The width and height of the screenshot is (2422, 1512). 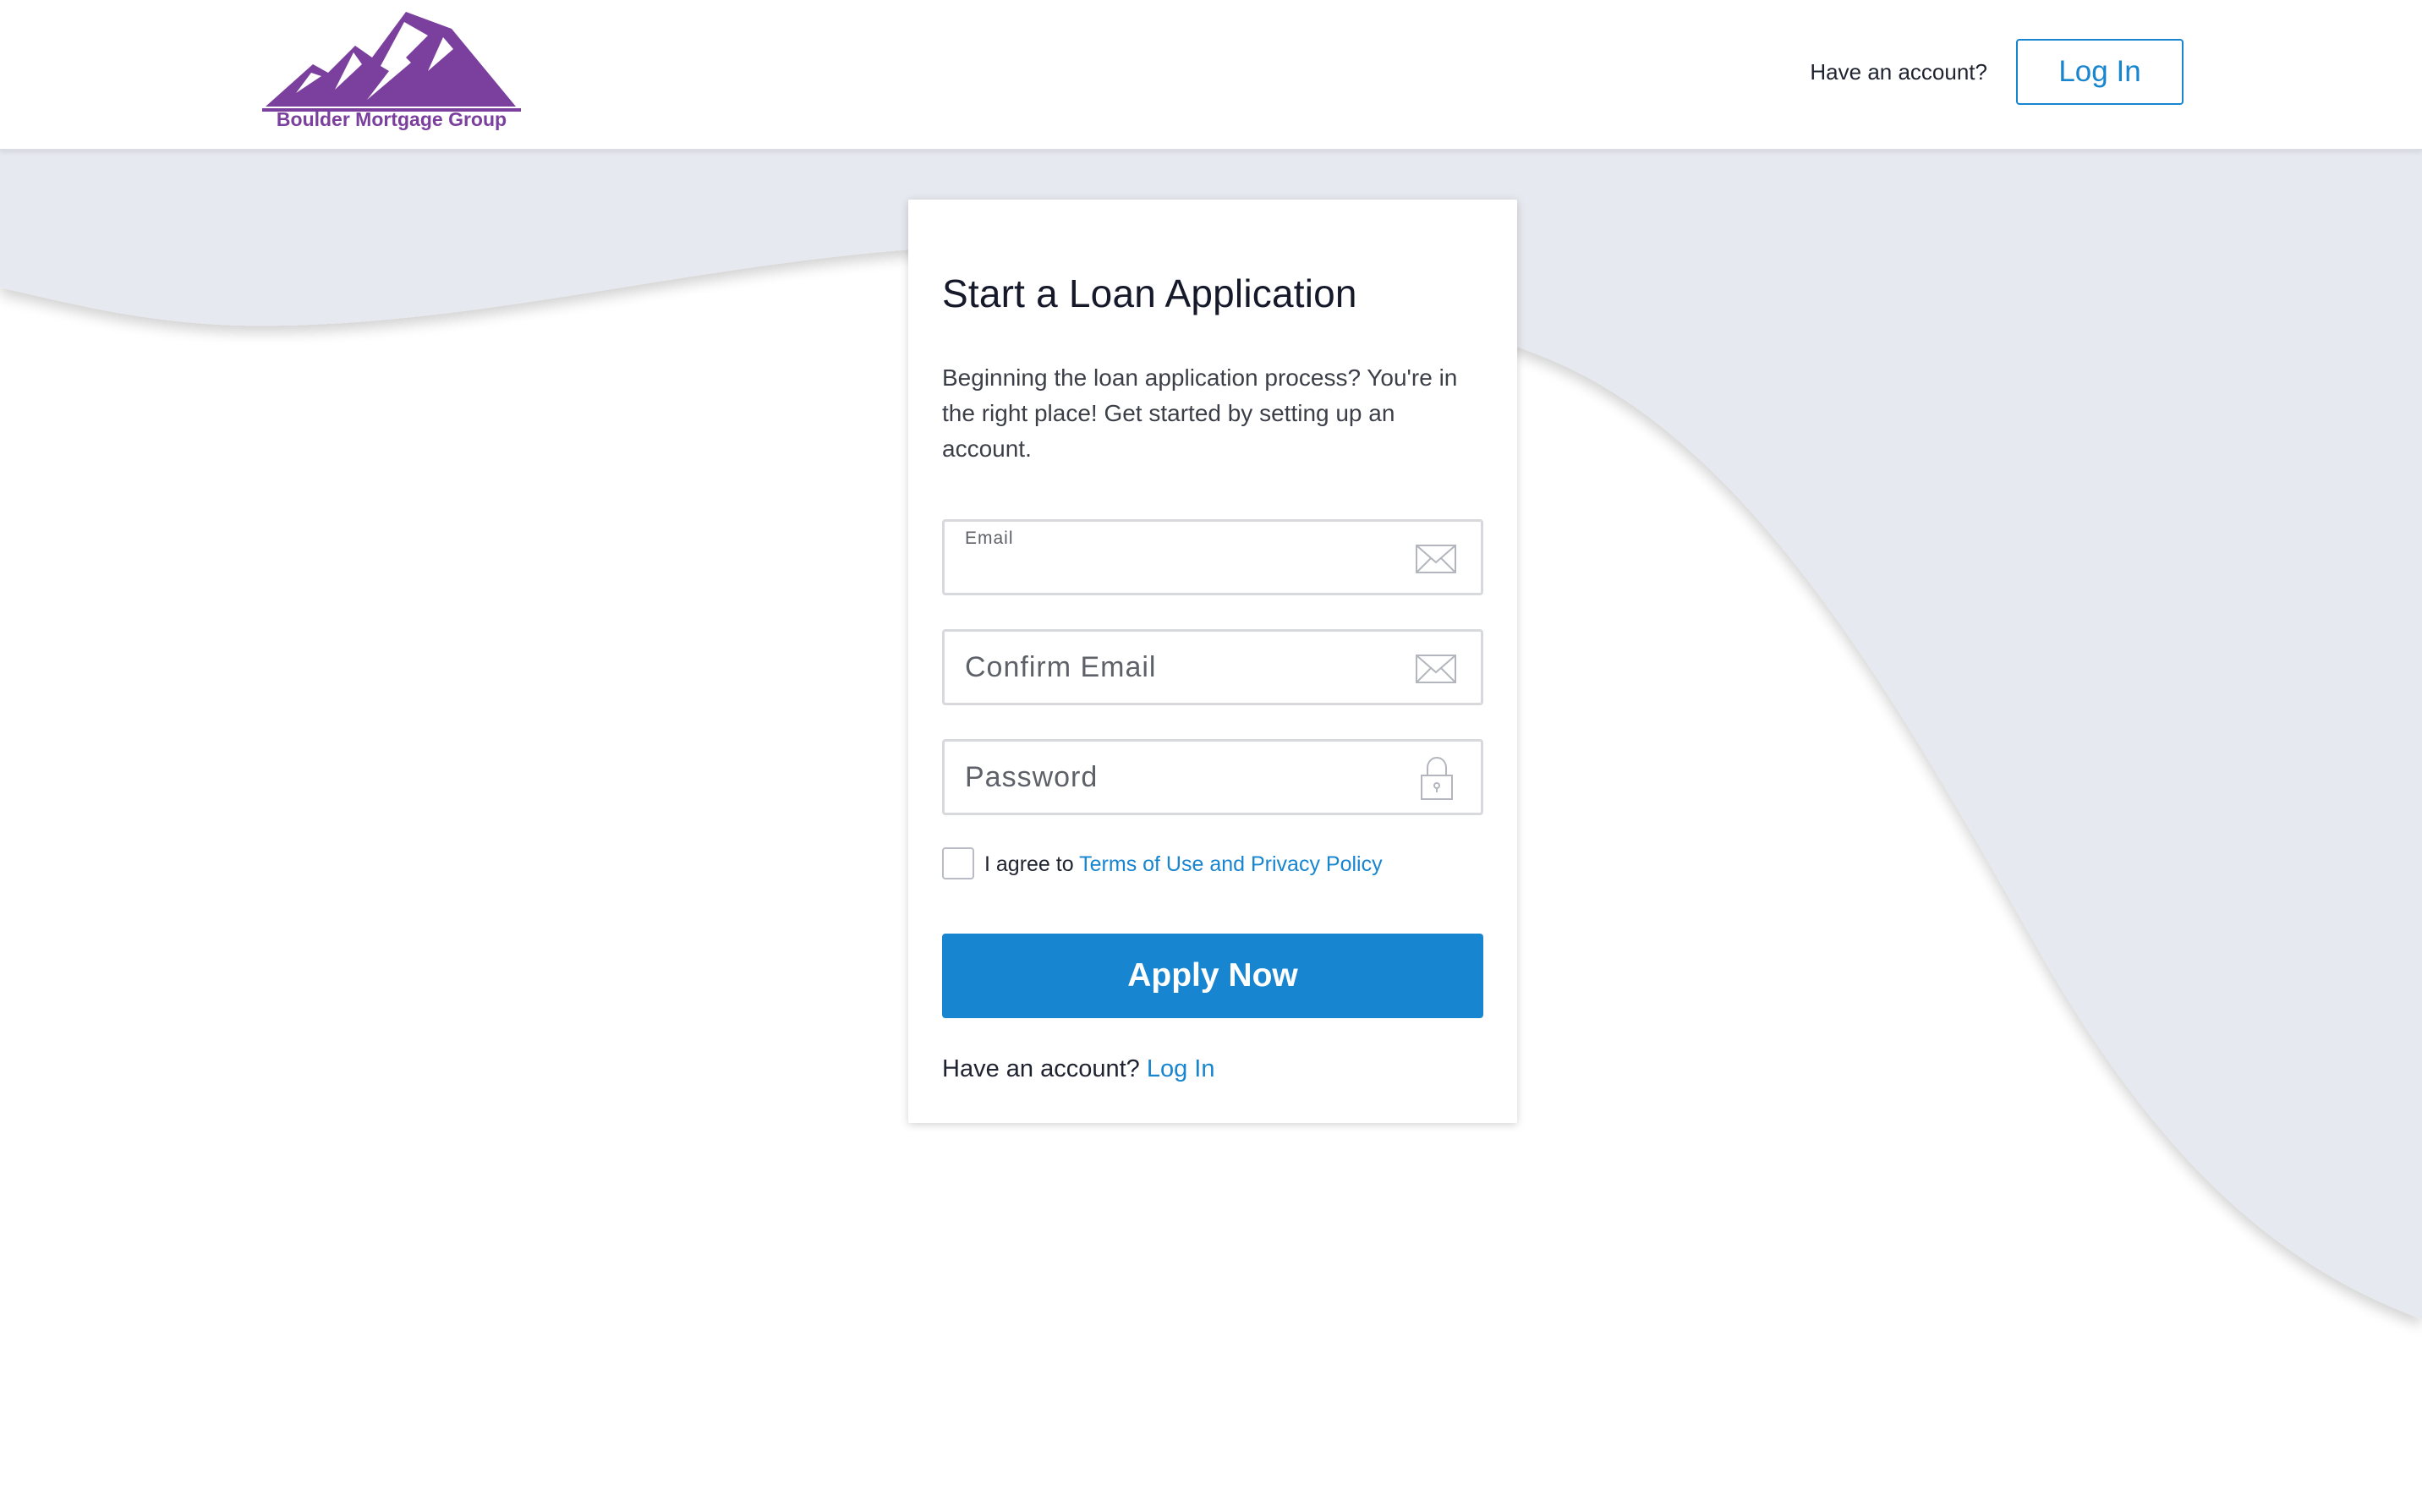 I want to click on email-field: Email, so click(x=1212, y=557).